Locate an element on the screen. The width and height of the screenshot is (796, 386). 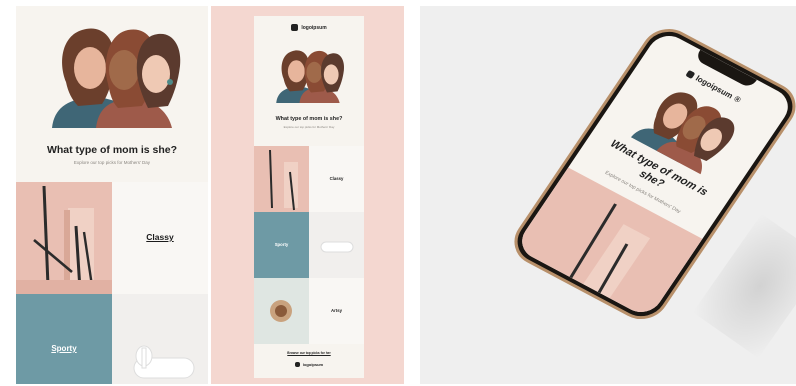
footer-logo-text: logoipsum is located at coordinates (313, 364).